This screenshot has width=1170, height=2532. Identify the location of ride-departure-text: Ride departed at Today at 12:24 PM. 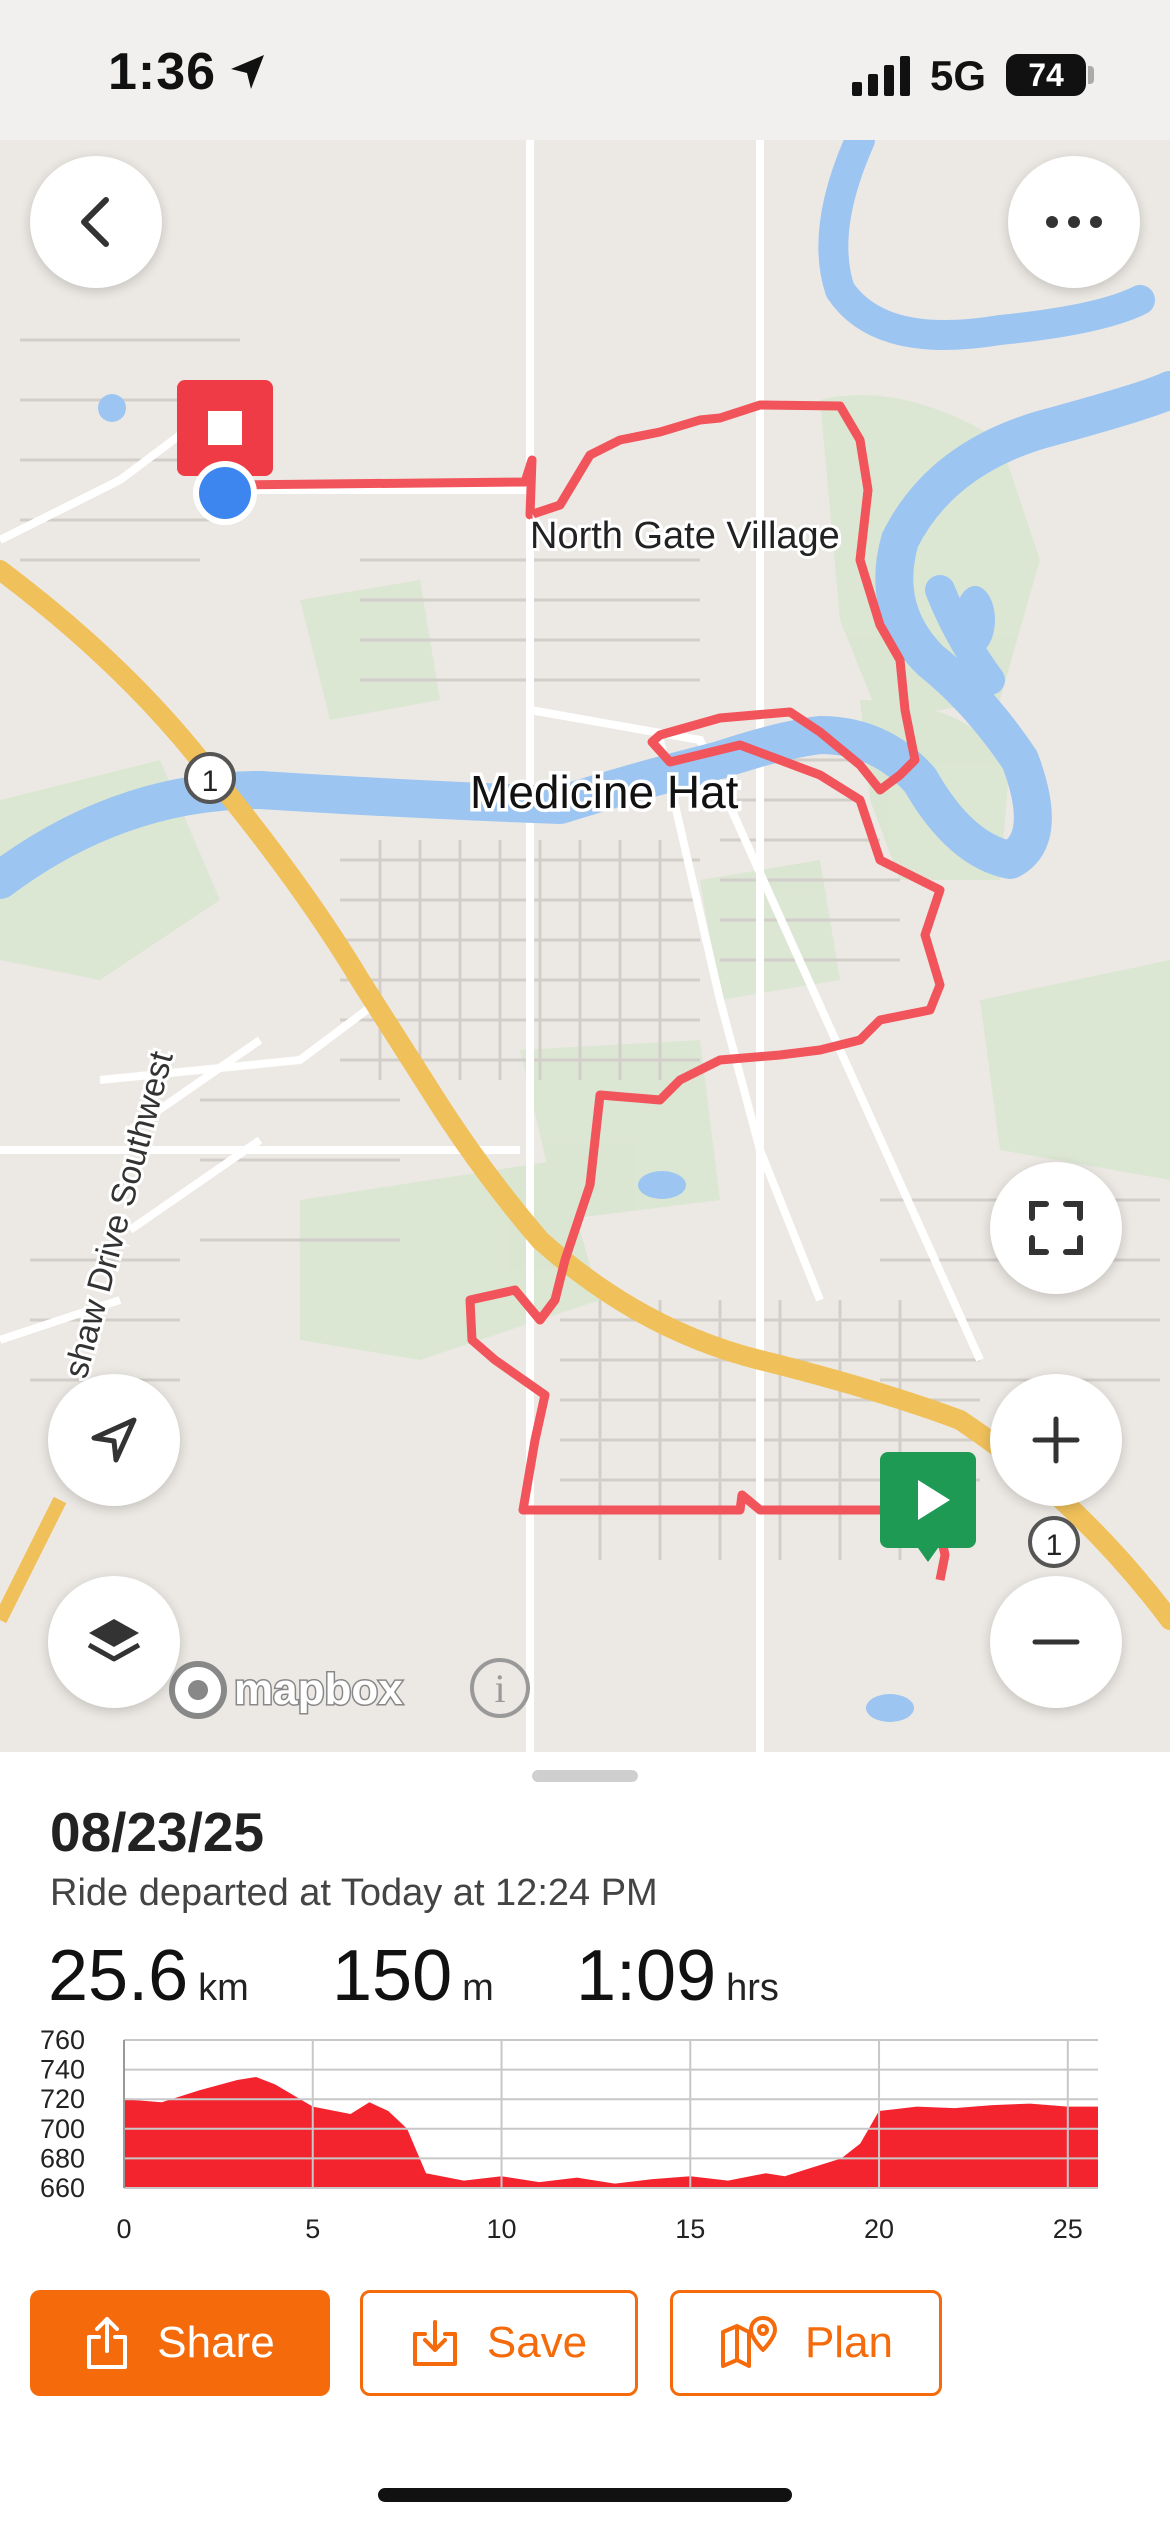
(354, 1893).